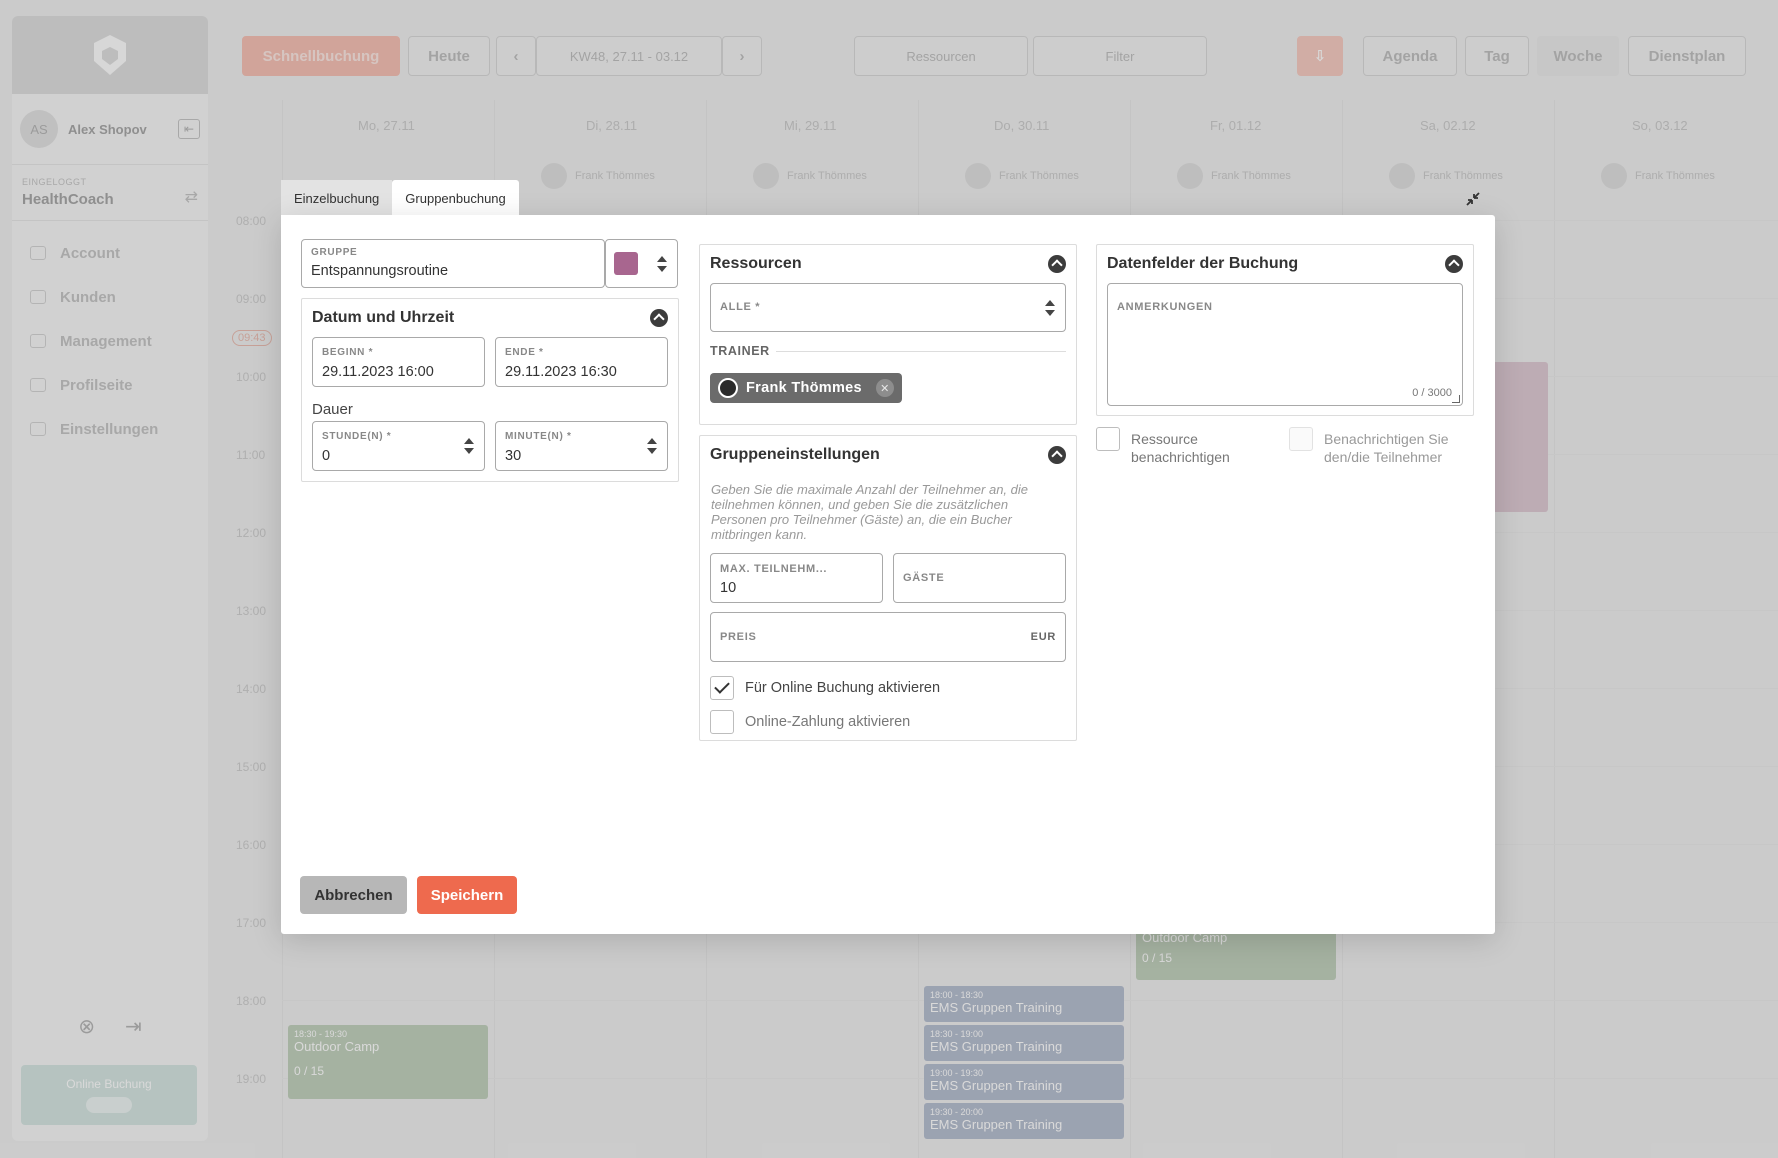 The width and height of the screenshot is (1778, 1158). I want to click on group-color-select, so click(641, 263).